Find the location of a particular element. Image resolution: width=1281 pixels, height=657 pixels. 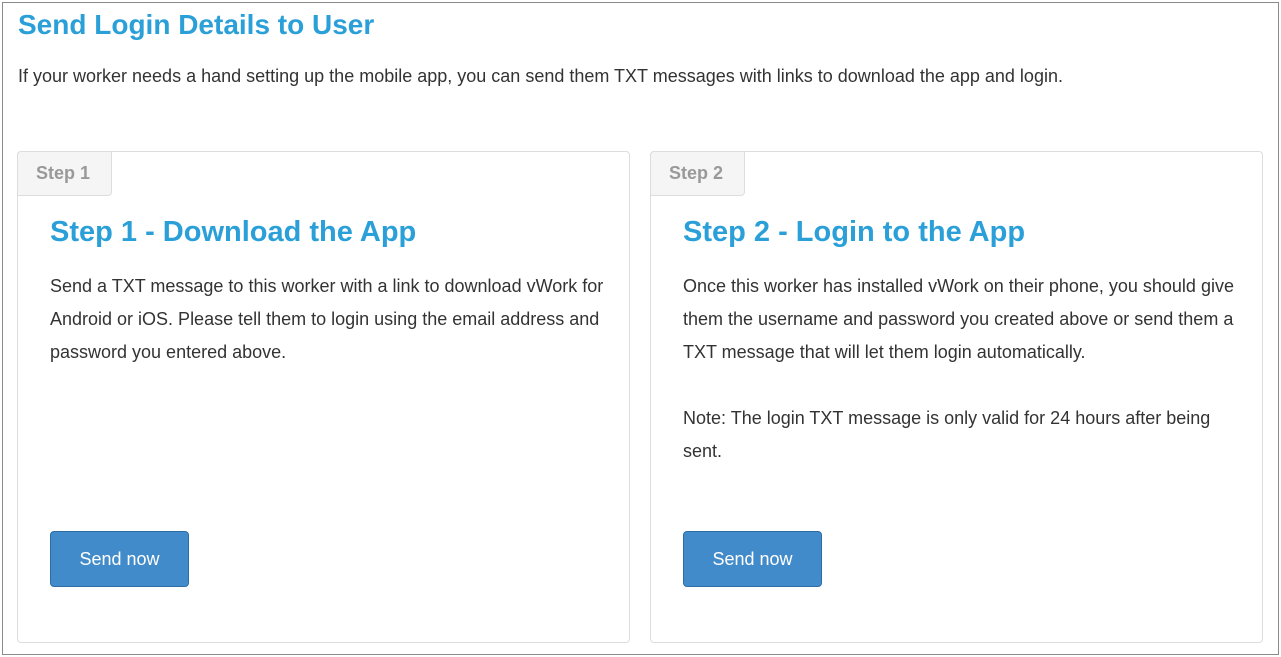

step-2-send-now-button: Send now is located at coordinates (752, 559).